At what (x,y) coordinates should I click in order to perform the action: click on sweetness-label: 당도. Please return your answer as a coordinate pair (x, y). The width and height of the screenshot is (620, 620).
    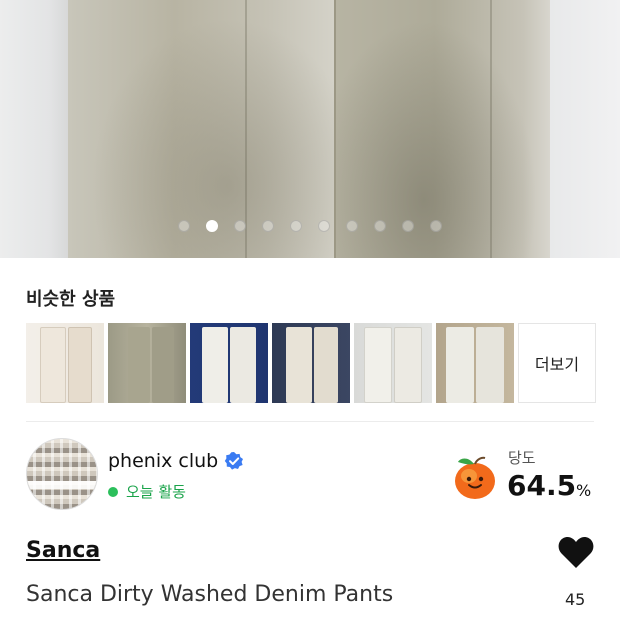
    Looking at the image, I should click on (522, 458).